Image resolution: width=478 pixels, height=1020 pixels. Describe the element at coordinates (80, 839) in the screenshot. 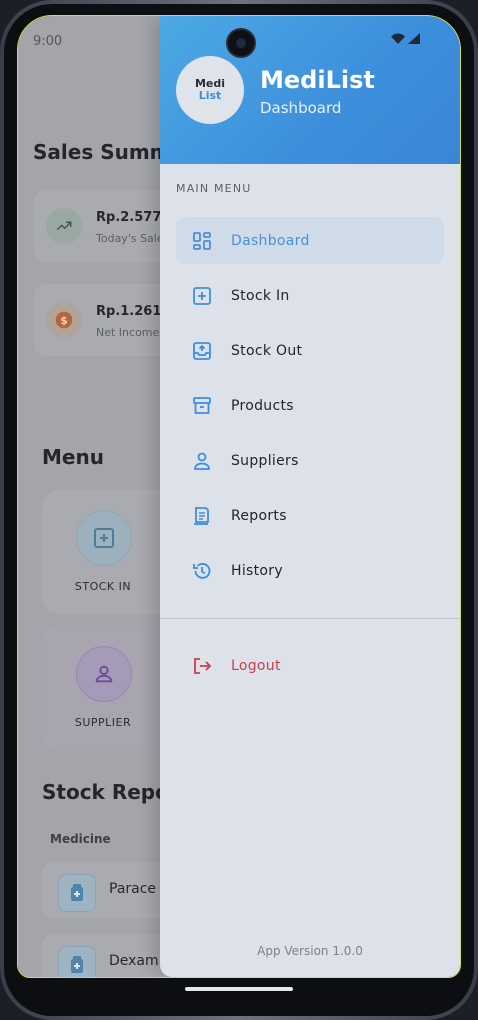

I see `table-header-medicine: Medicine` at that location.